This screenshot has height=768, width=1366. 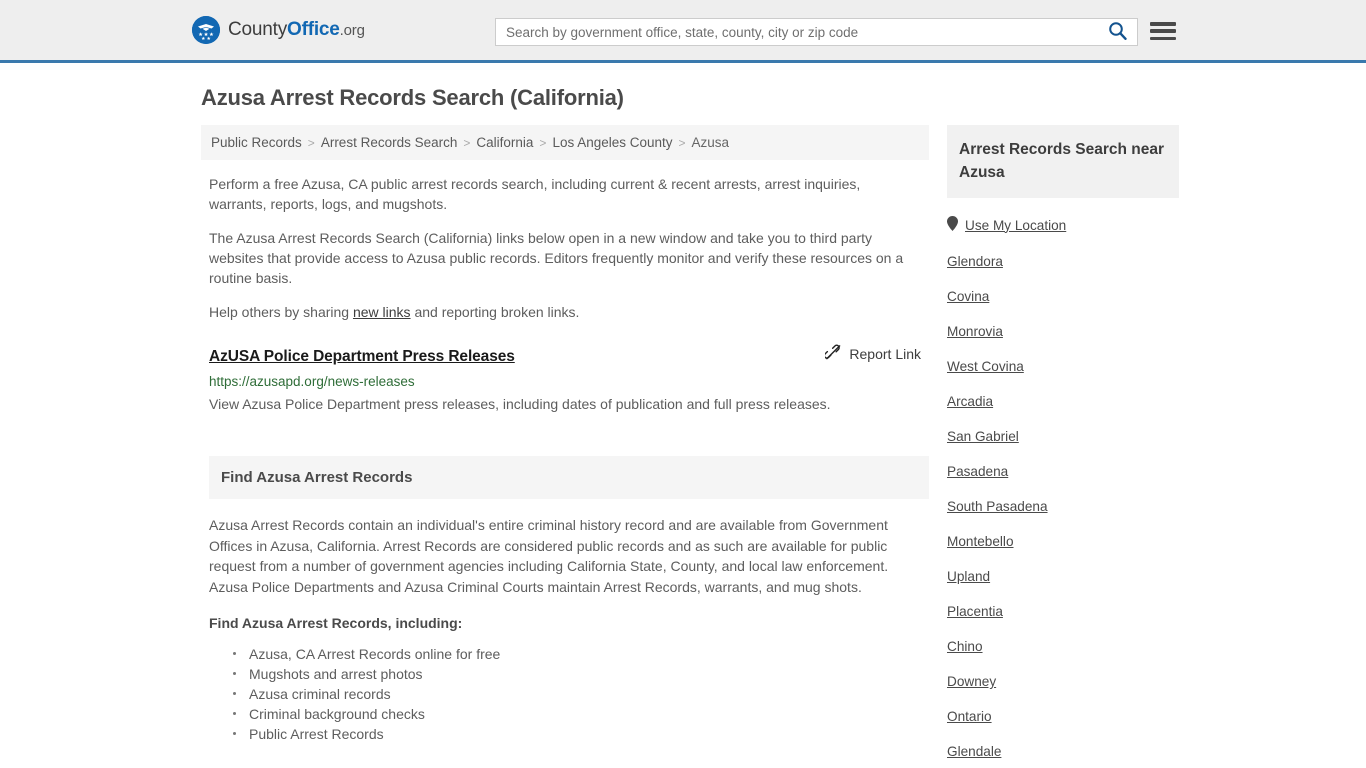 I want to click on nearby-city-link-glendale: Glendale, so click(x=974, y=751).